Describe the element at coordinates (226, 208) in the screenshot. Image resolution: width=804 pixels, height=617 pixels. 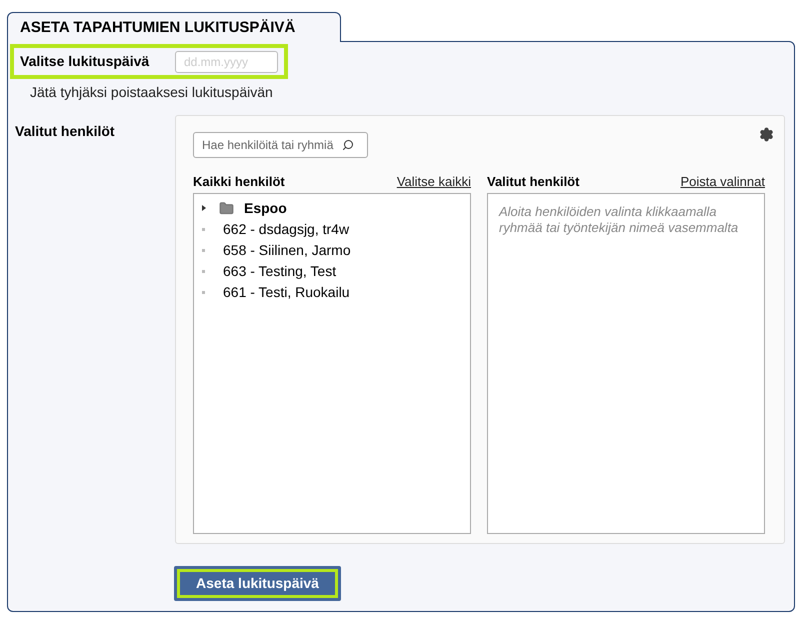
I see `folder-icon` at that location.